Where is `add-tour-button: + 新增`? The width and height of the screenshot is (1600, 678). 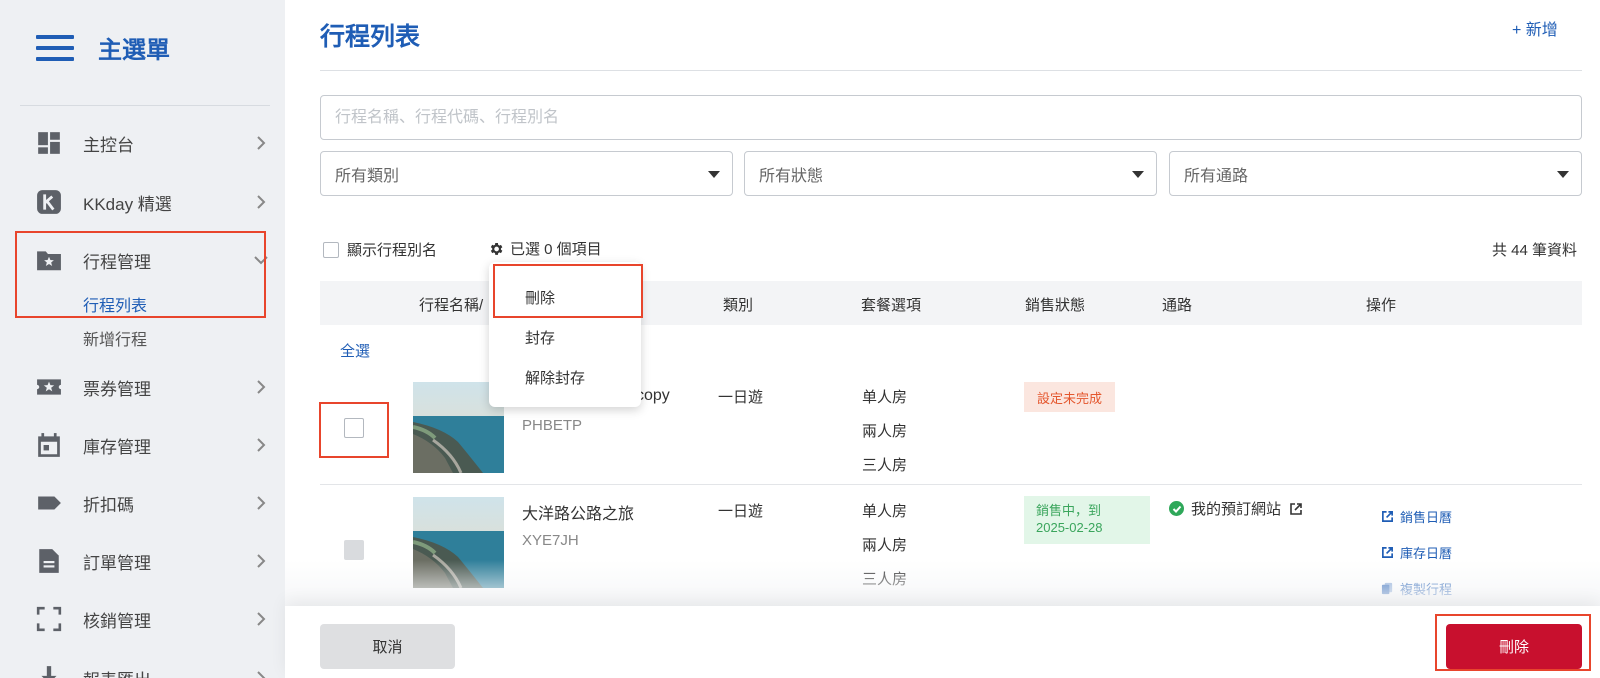 add-tour-button: + 新增 is located at coordinates (1535, 28).